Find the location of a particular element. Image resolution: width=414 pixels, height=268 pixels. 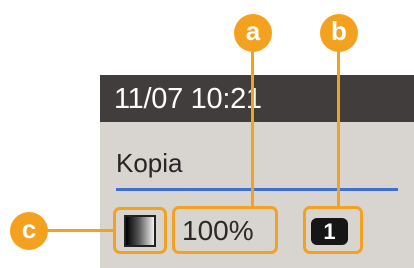

status-bar: 11/07 10:21 is located at coordinates (257, 98).